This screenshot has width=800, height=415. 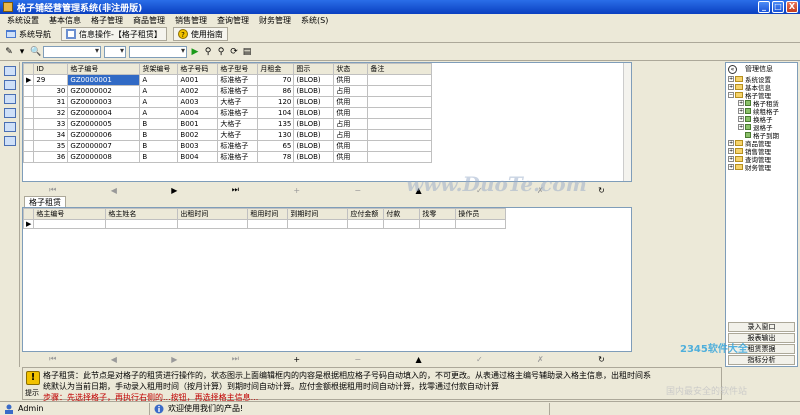 I want to click on cell: GZ0000005, so click(x=104, y=124).